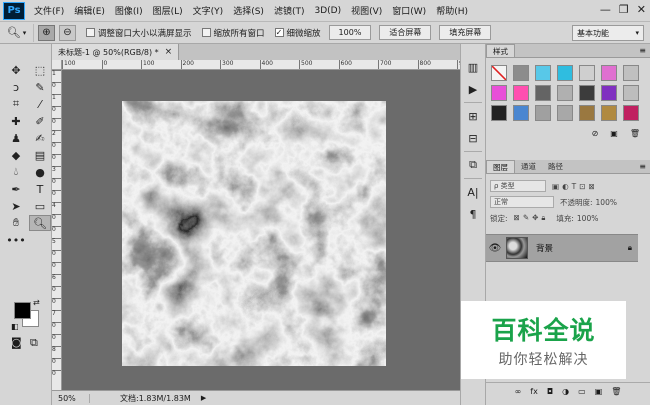 The image size is (650, 405). I want to click on hand-tool: ✋︎, so click(16, 223).